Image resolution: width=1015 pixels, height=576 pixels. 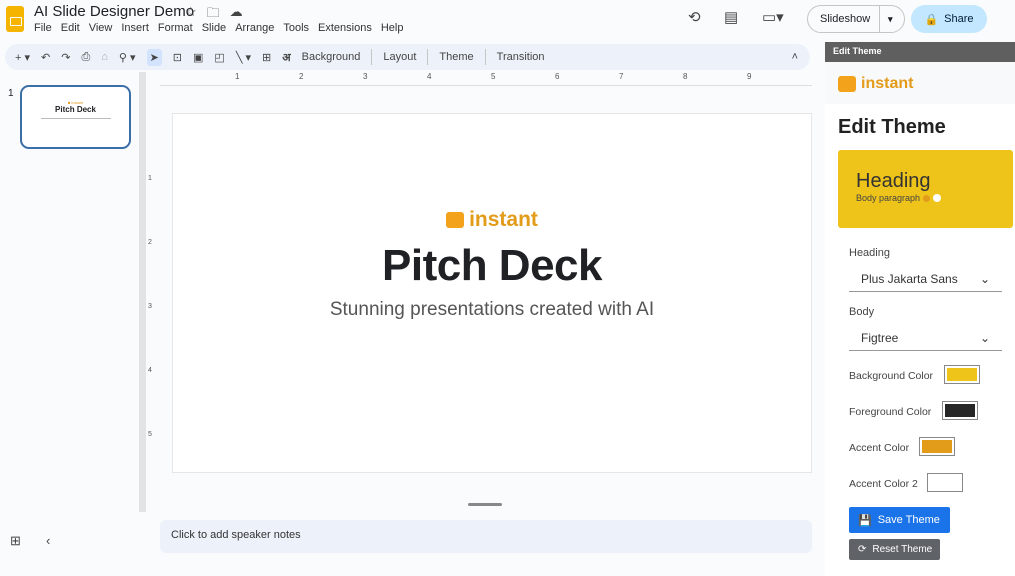 I want to click on shape-icon: ◰, so click(x=219, y=57).